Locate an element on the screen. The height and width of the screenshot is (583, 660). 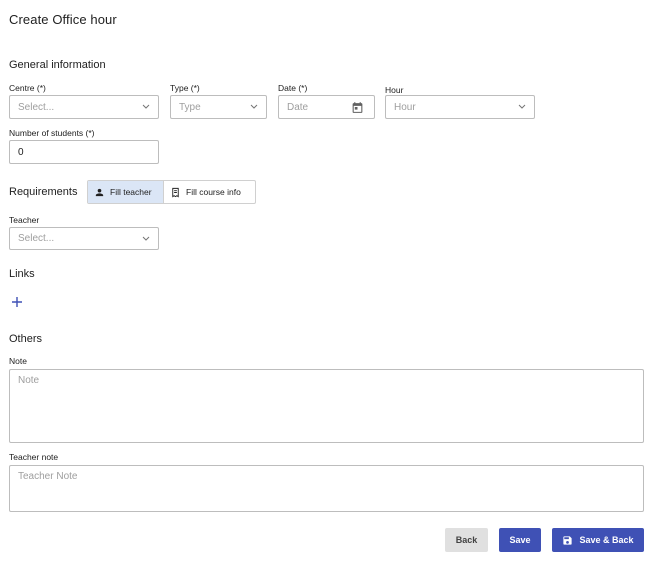
back-button: Back is located at coordinates (466, 540).